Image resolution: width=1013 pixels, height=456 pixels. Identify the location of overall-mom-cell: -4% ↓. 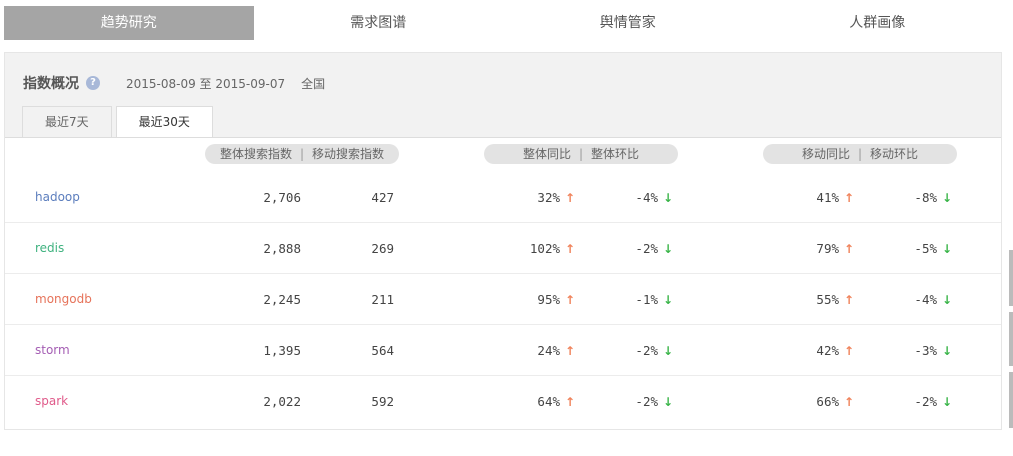
(654, 198).